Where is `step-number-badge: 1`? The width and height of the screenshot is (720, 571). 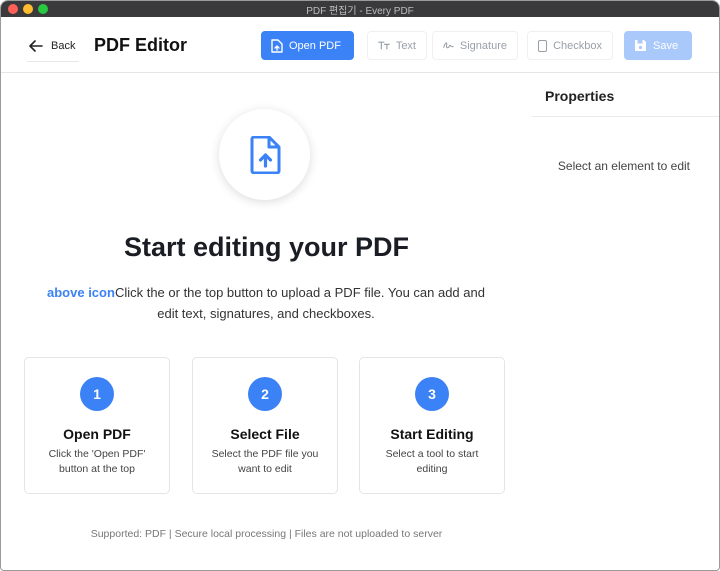
step-number-badge: 1 is located at coordinates (97, 394).